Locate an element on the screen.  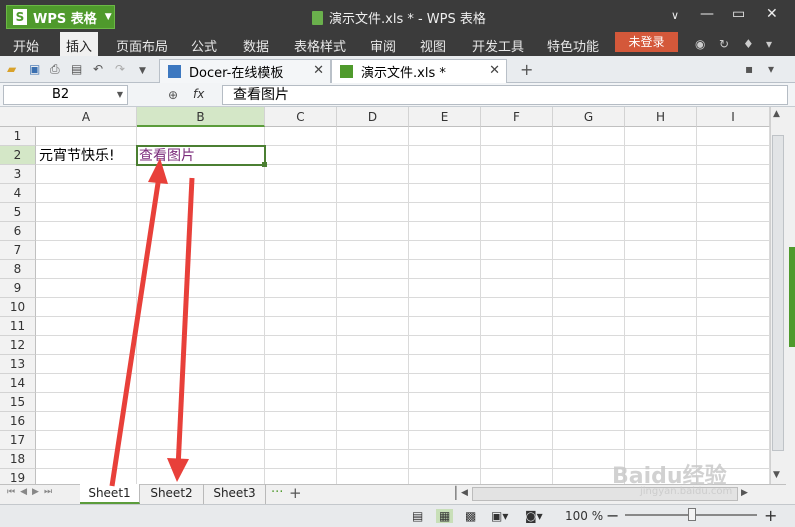
row-header: 5 is located at coordinates (18, 212).